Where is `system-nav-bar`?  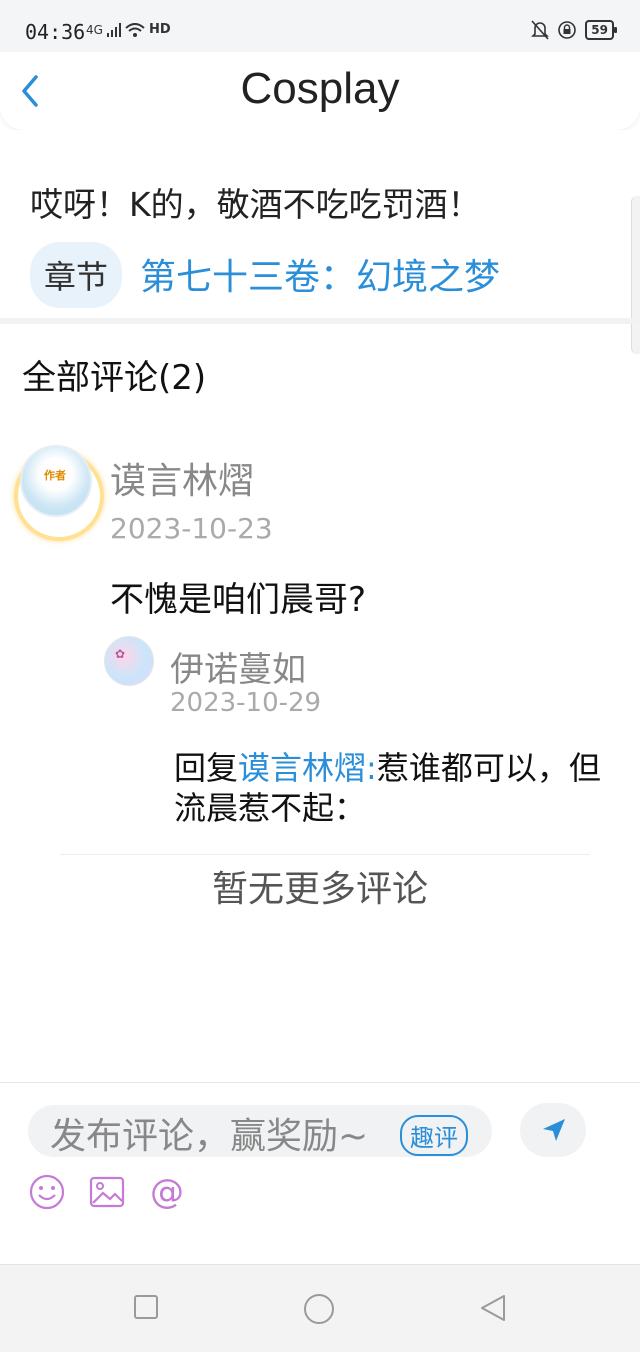
system-nav-bar is located at coordinates (320, 1308).